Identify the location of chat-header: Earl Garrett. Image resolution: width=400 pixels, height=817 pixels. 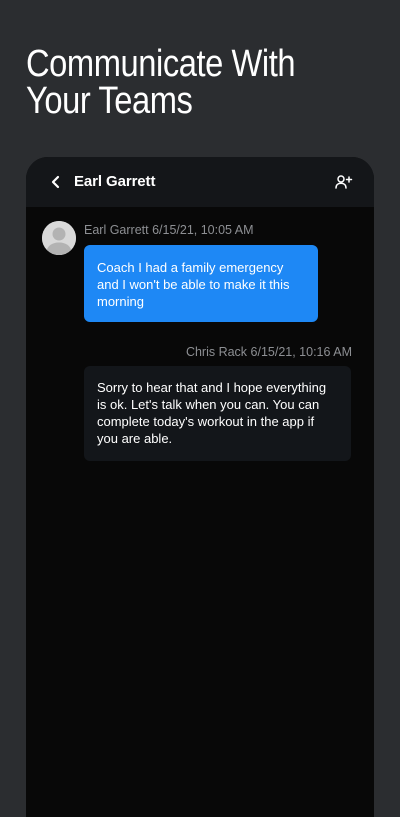
(200, 182).